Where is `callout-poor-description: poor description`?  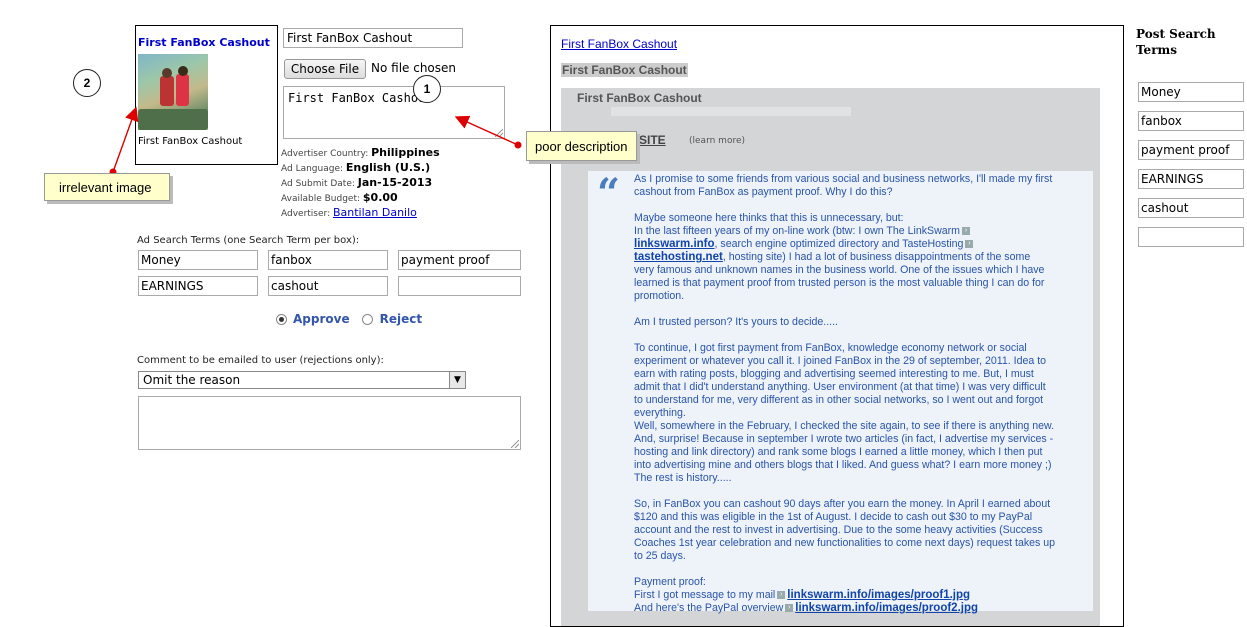
callout-poor-description: poor description is located at coordinates (581, 146).